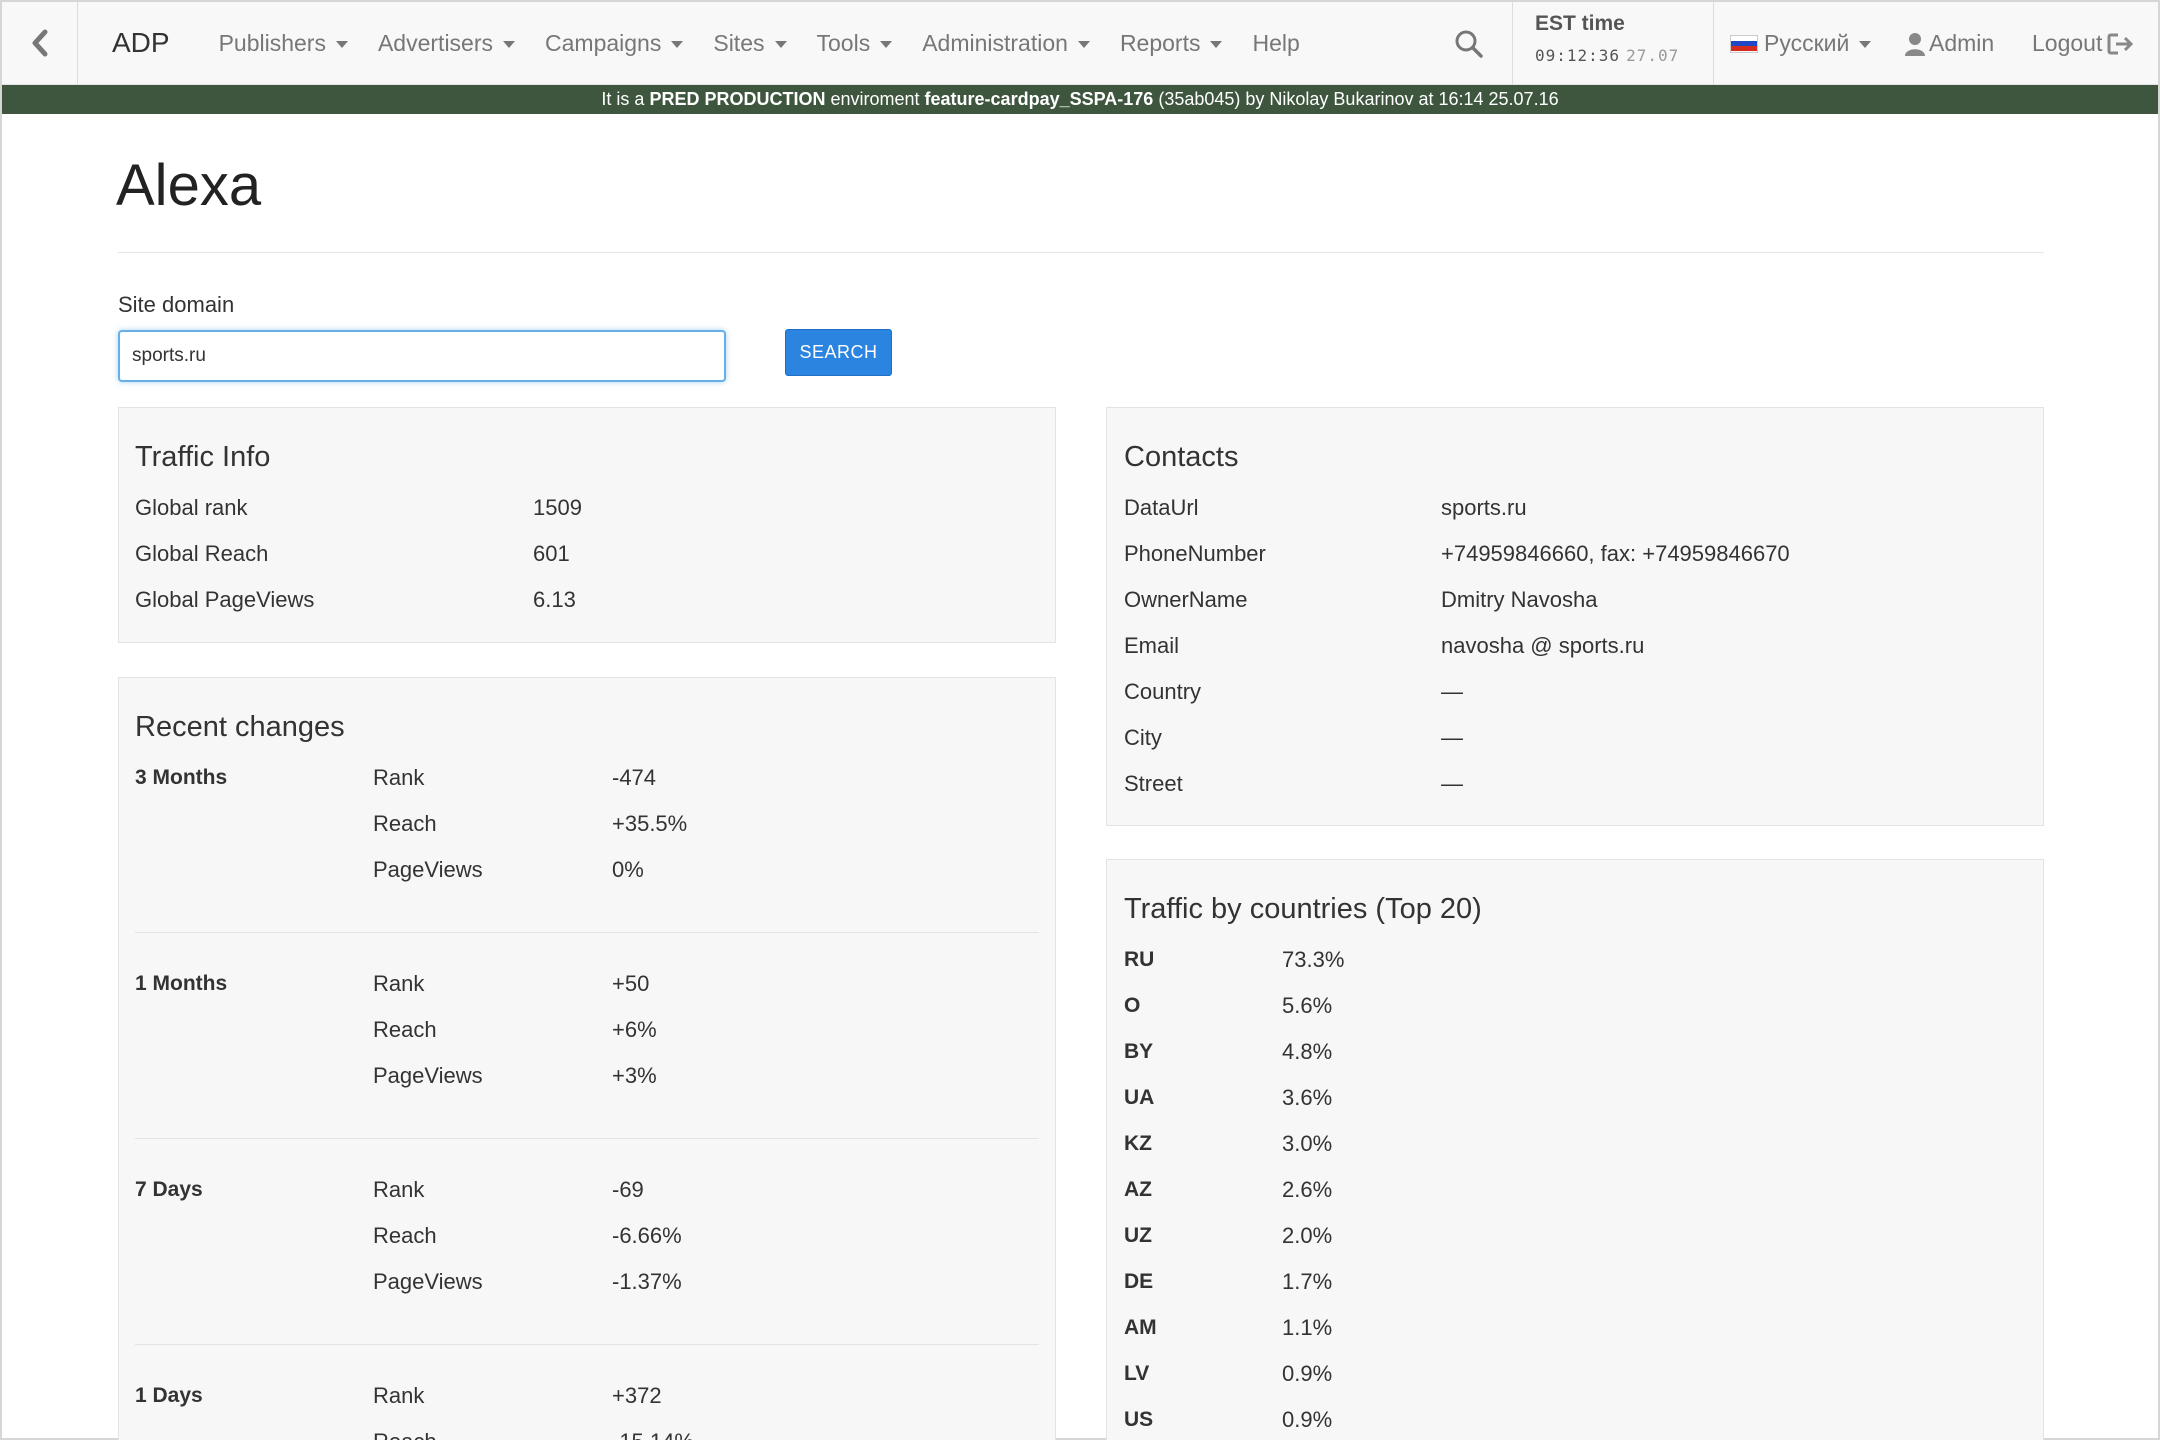  What do you see at coordinates (1801, 43) in the screenshot?
I see `language-selector: Русский` at bounding box center [1801, 43].